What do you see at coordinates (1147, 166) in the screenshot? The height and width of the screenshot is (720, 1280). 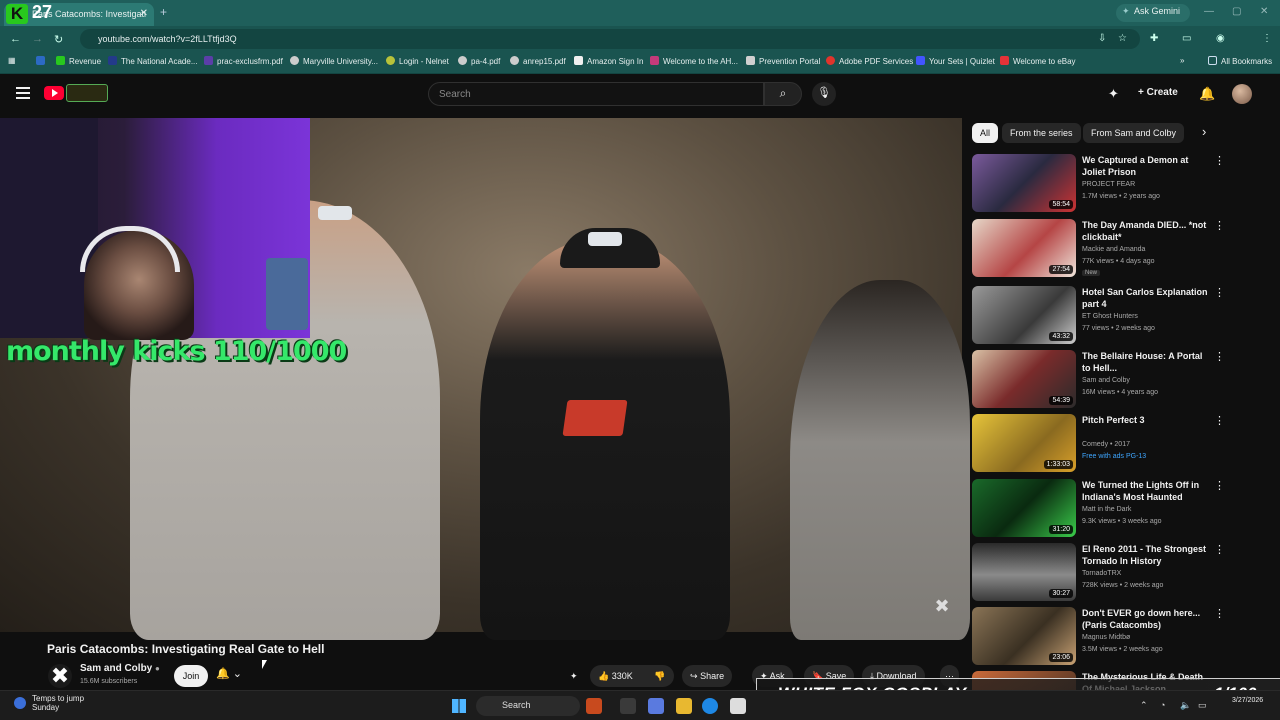 I see `recommendation-title: We Captured a Demon at Joliet Prison` at bounding box center [1147, 166].